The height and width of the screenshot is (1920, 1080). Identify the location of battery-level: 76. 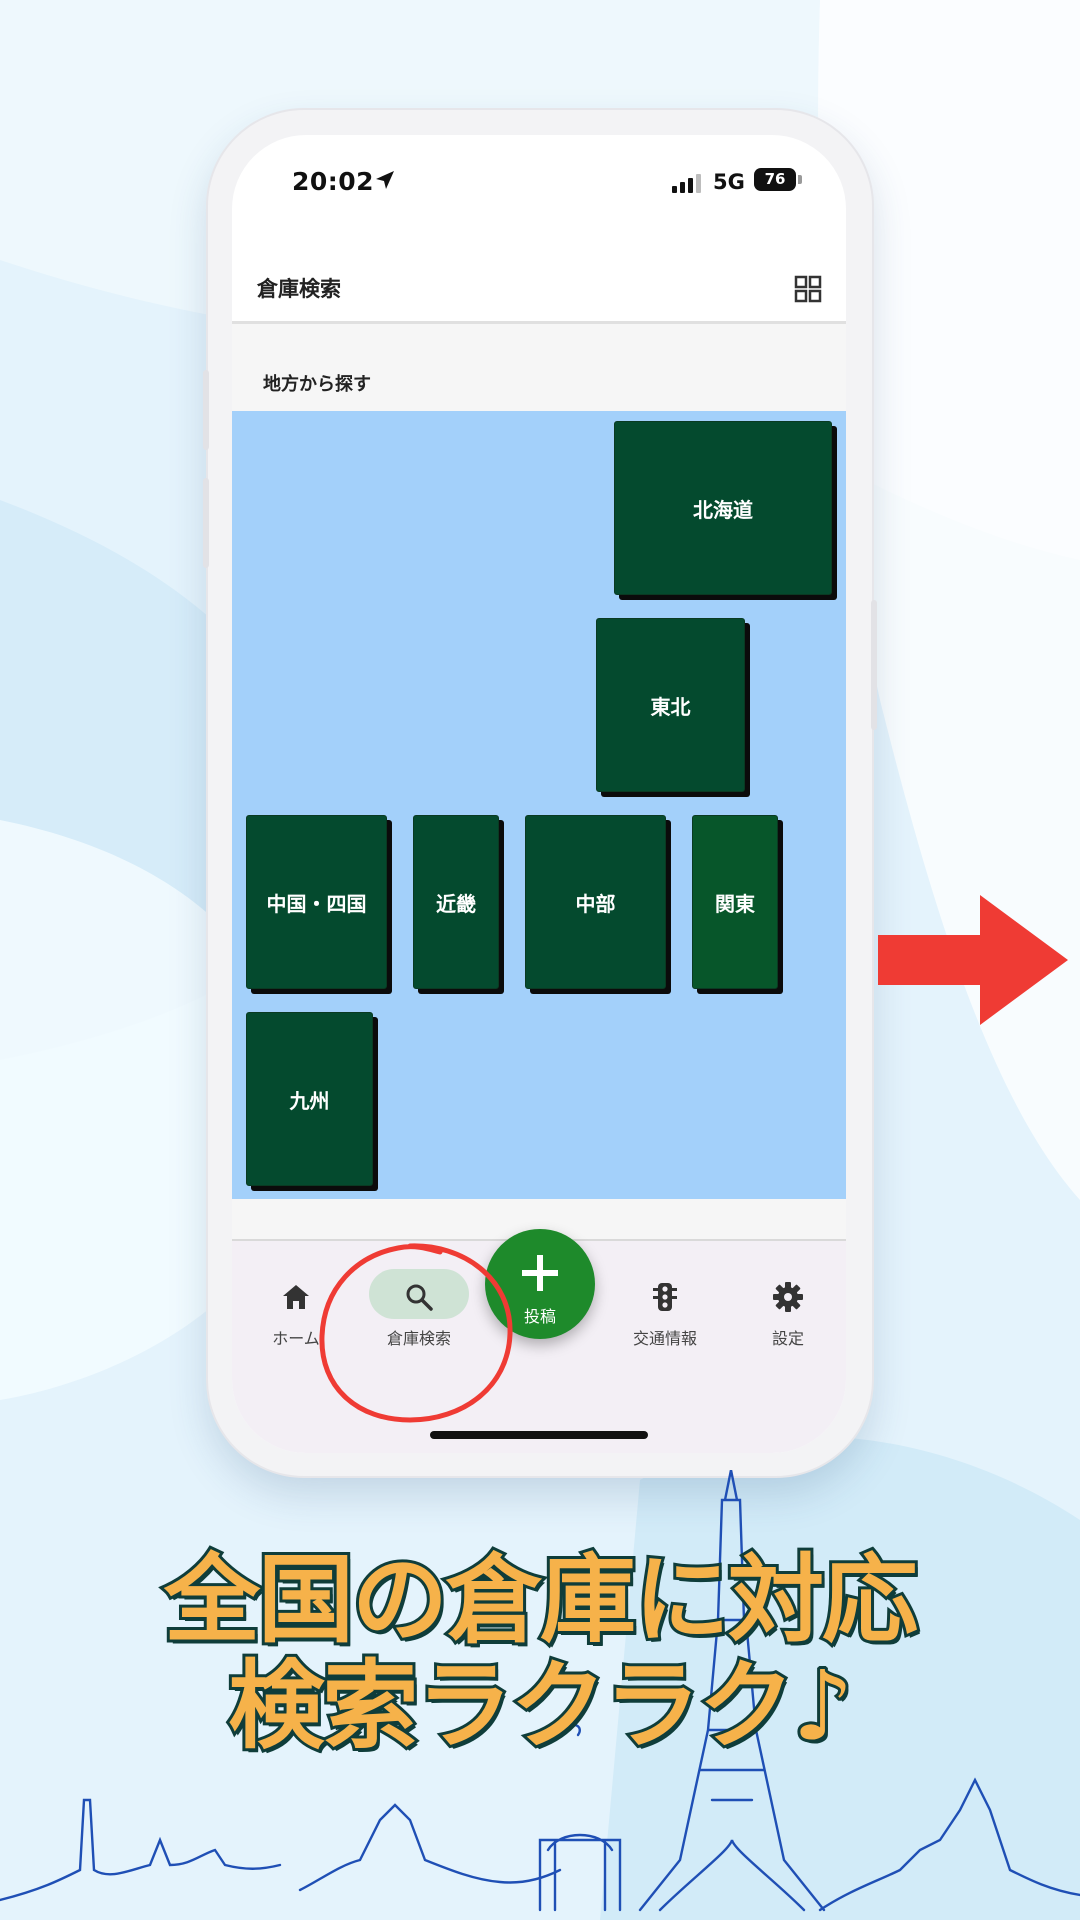
(775, 179).